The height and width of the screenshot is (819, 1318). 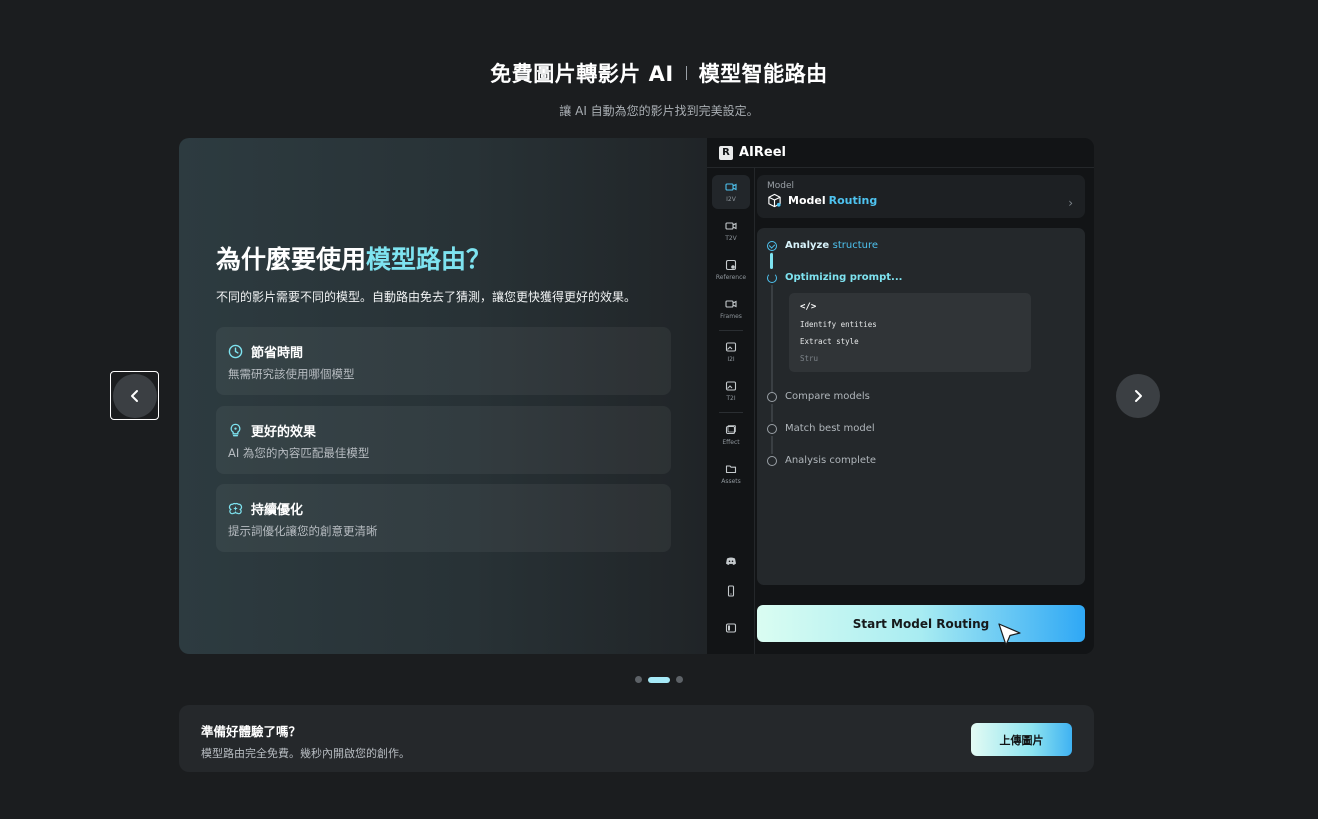 What do you see at coordinates (1021, 739) in the screenshot?
I see `upload-image-button: 上傳圖片` at bounding box center [1021, 739].